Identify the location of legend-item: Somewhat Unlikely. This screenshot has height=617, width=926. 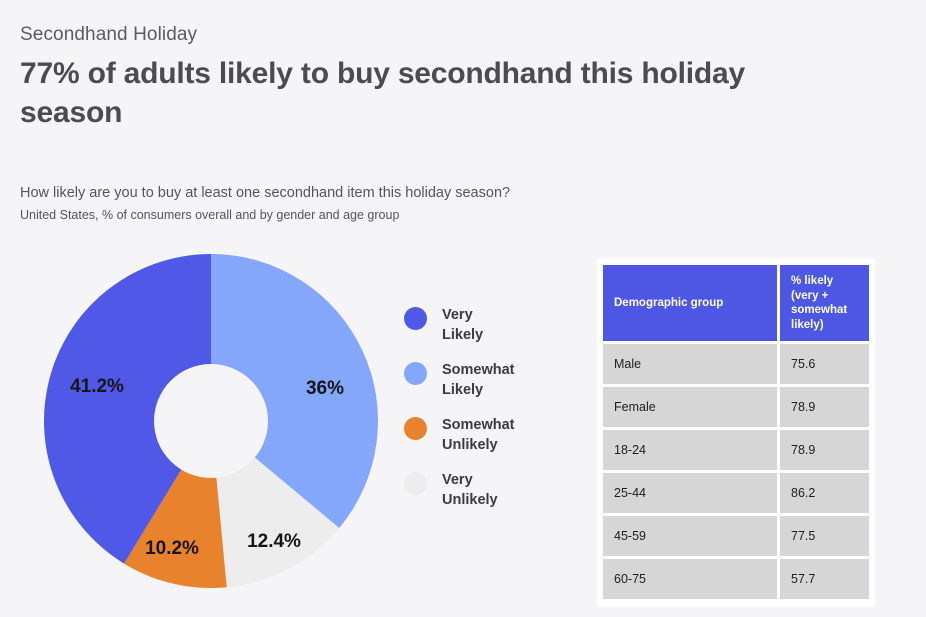
(484, 435).